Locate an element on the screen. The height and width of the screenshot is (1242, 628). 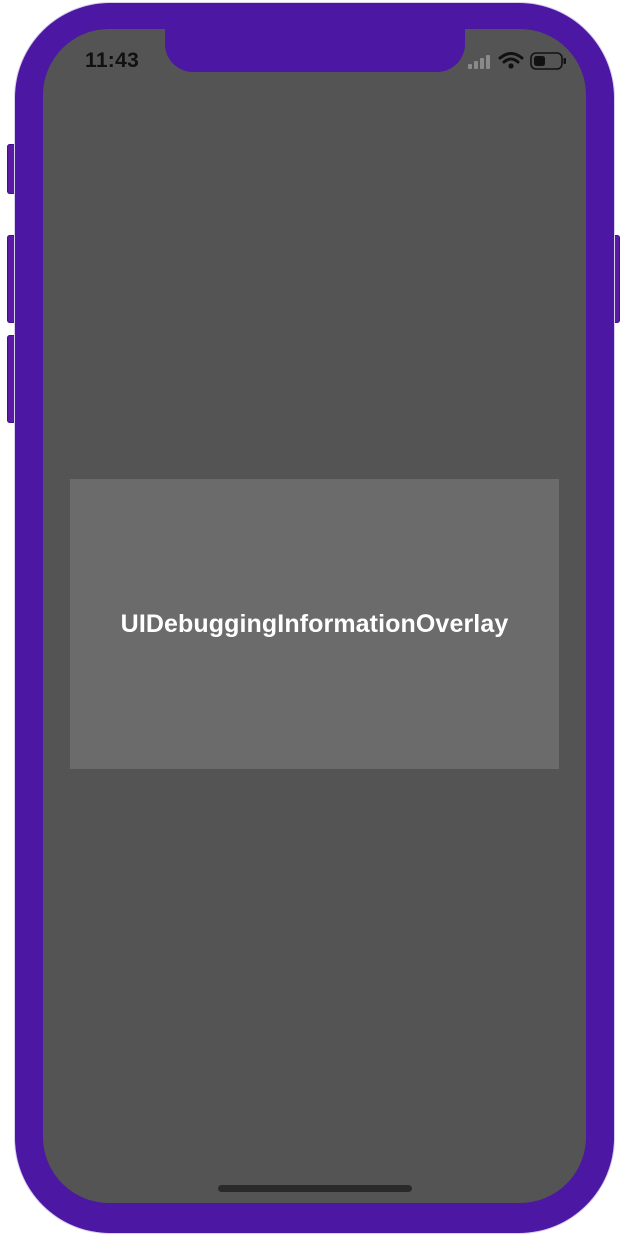
home-indicator is located at coordinates (315, 1188).